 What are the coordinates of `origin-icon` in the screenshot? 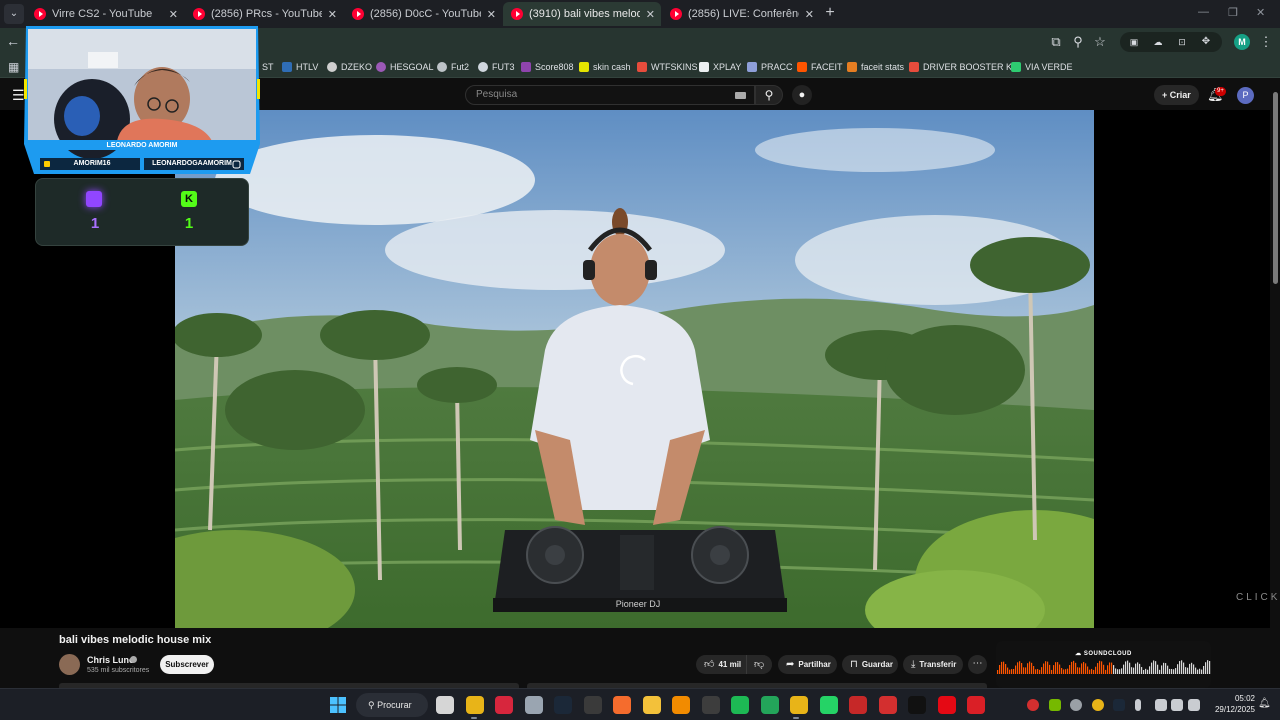 It's located at (622, 705).